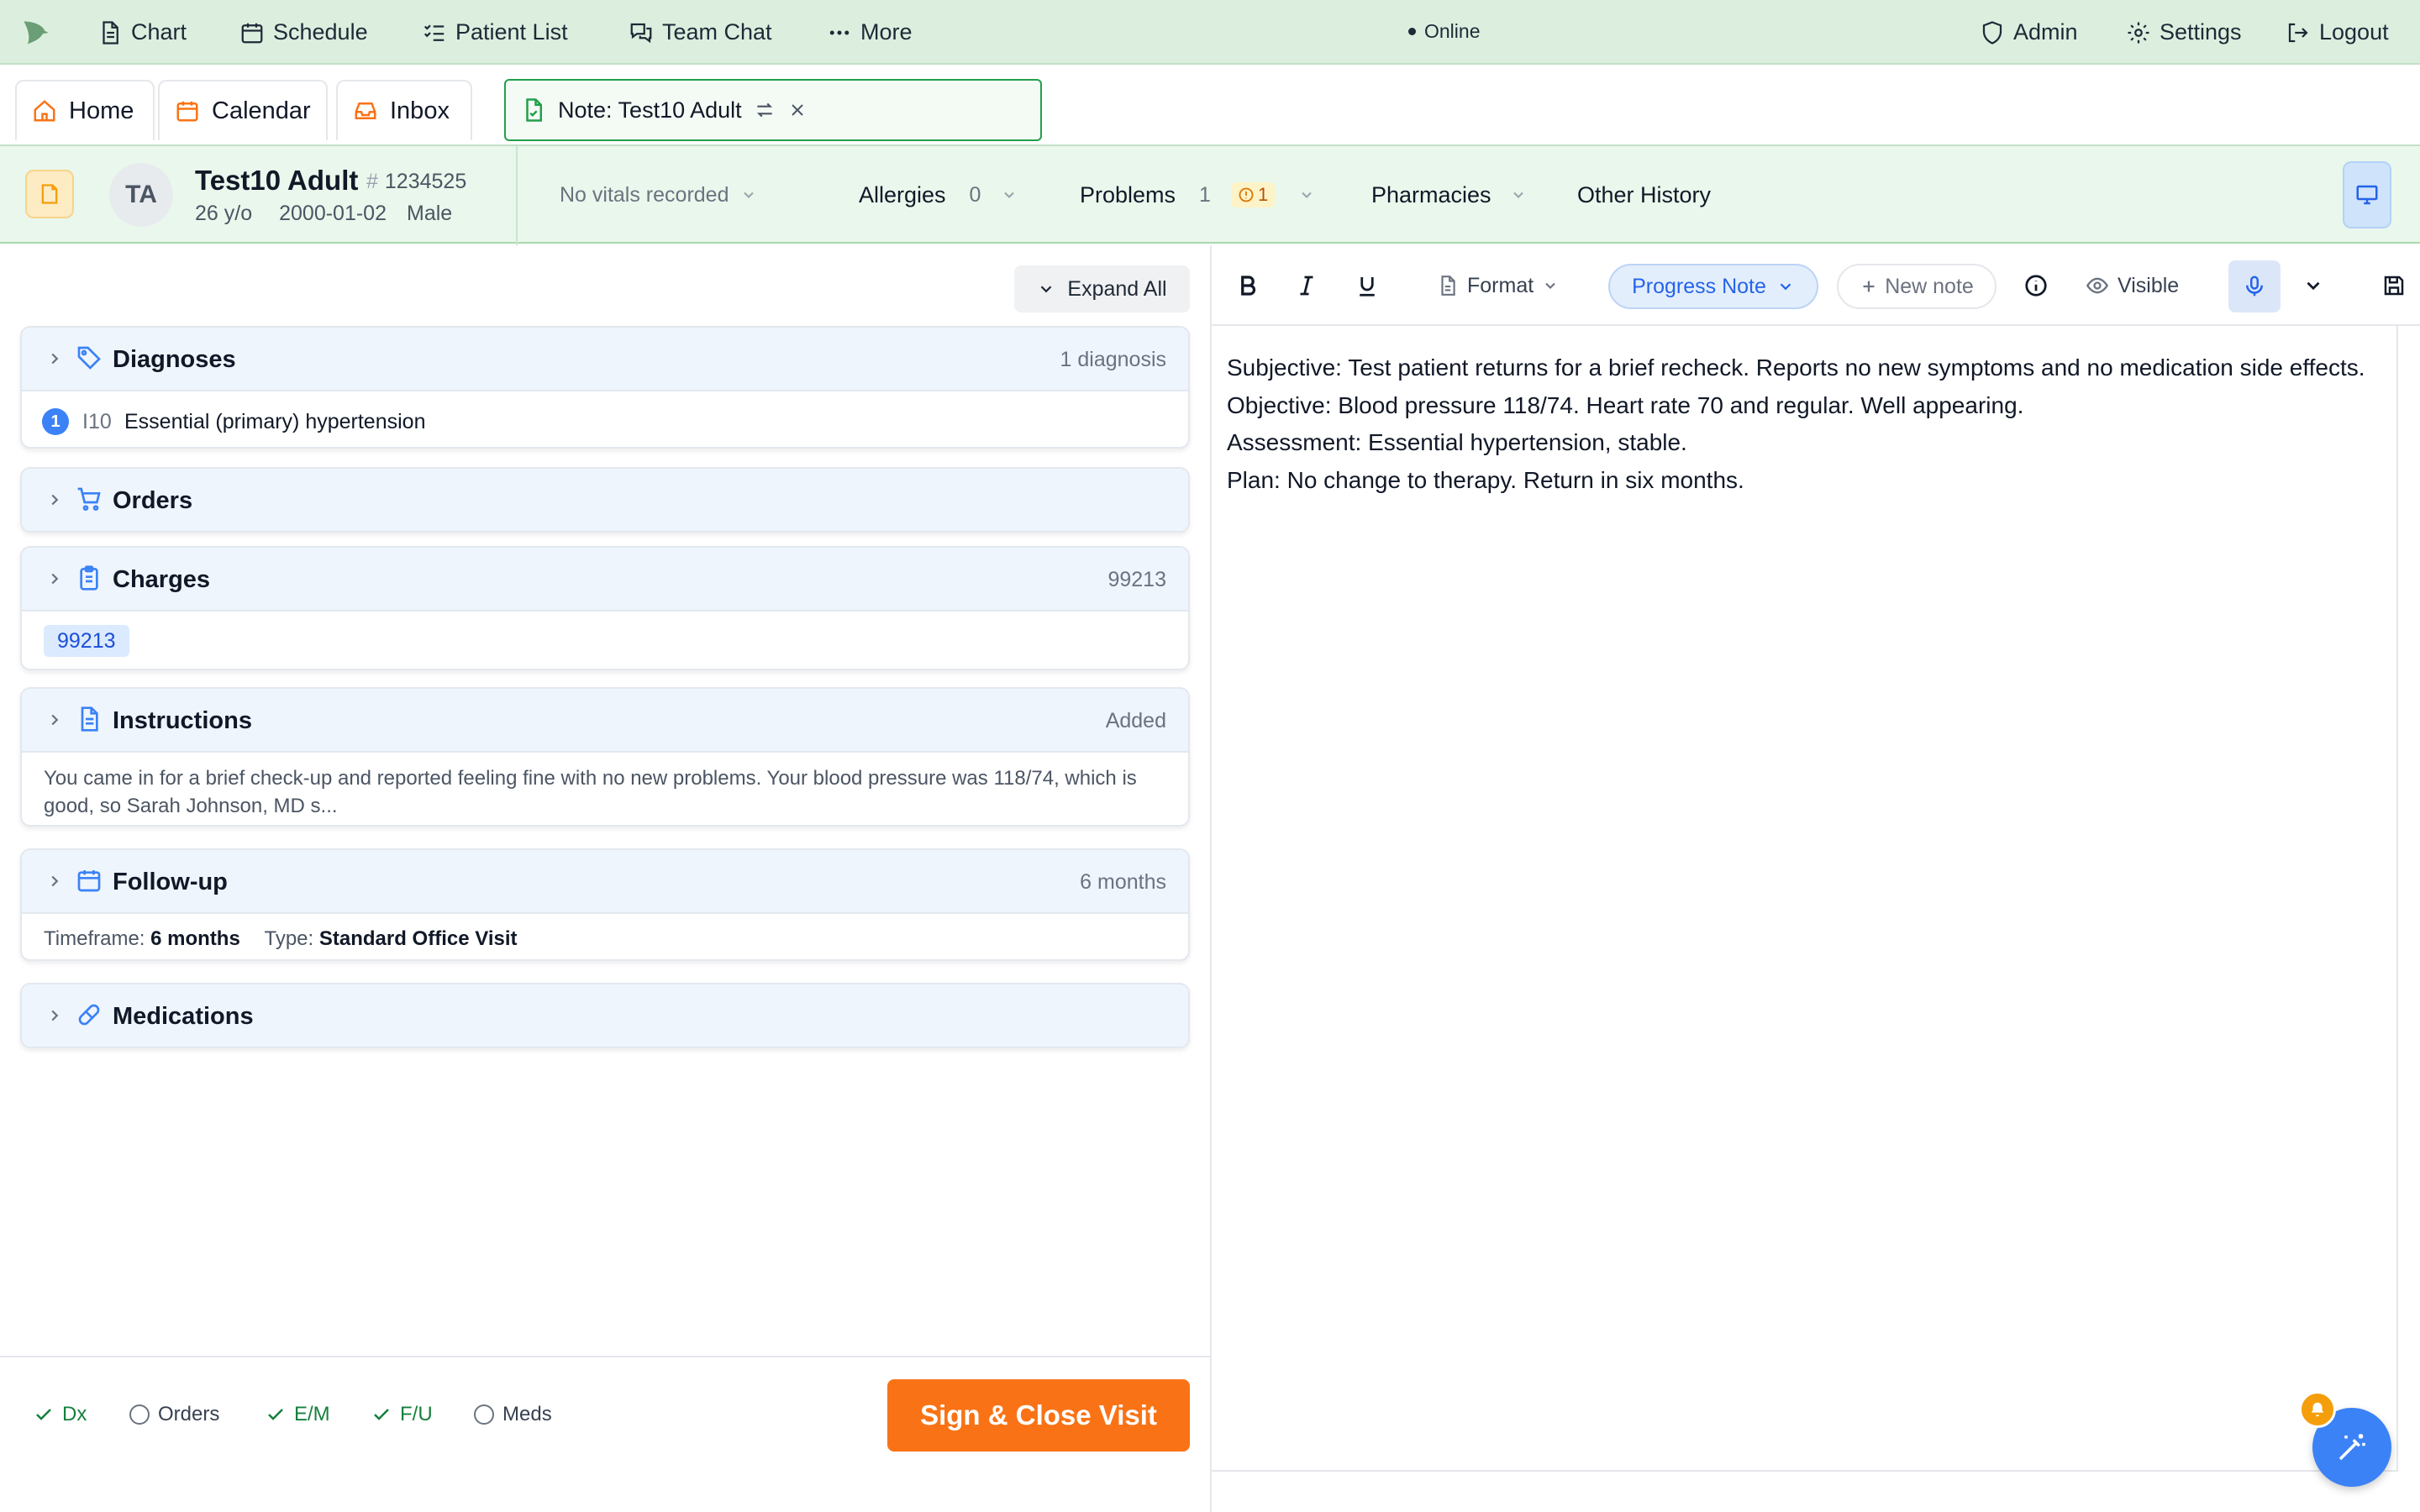 This screenshot has height=1512, width=2420. What do you see at coordinates (2184, 32) in the screenshot?
I see `nav-settings: Settings` at bounding box center [2184, 32].